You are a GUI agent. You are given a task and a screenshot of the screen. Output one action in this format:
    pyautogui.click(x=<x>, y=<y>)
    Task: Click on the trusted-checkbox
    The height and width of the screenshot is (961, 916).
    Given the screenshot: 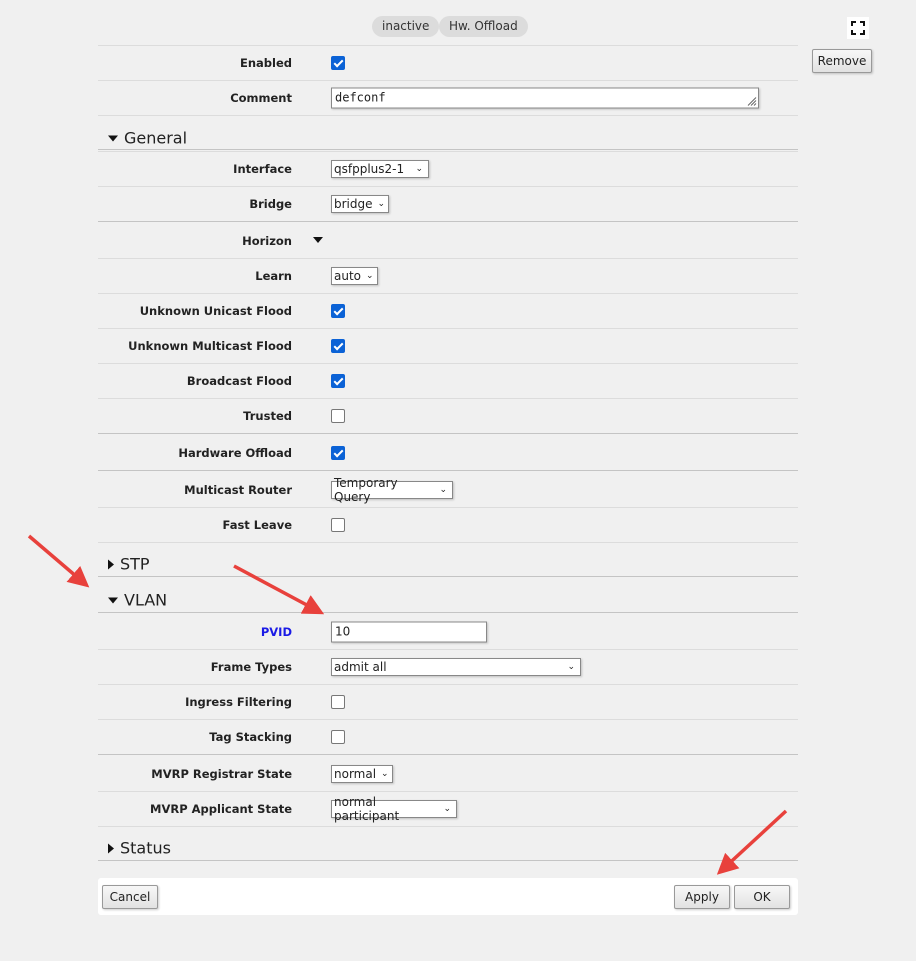 What is the action you would take?
    pyautogui.click(x=338, y=416)
    